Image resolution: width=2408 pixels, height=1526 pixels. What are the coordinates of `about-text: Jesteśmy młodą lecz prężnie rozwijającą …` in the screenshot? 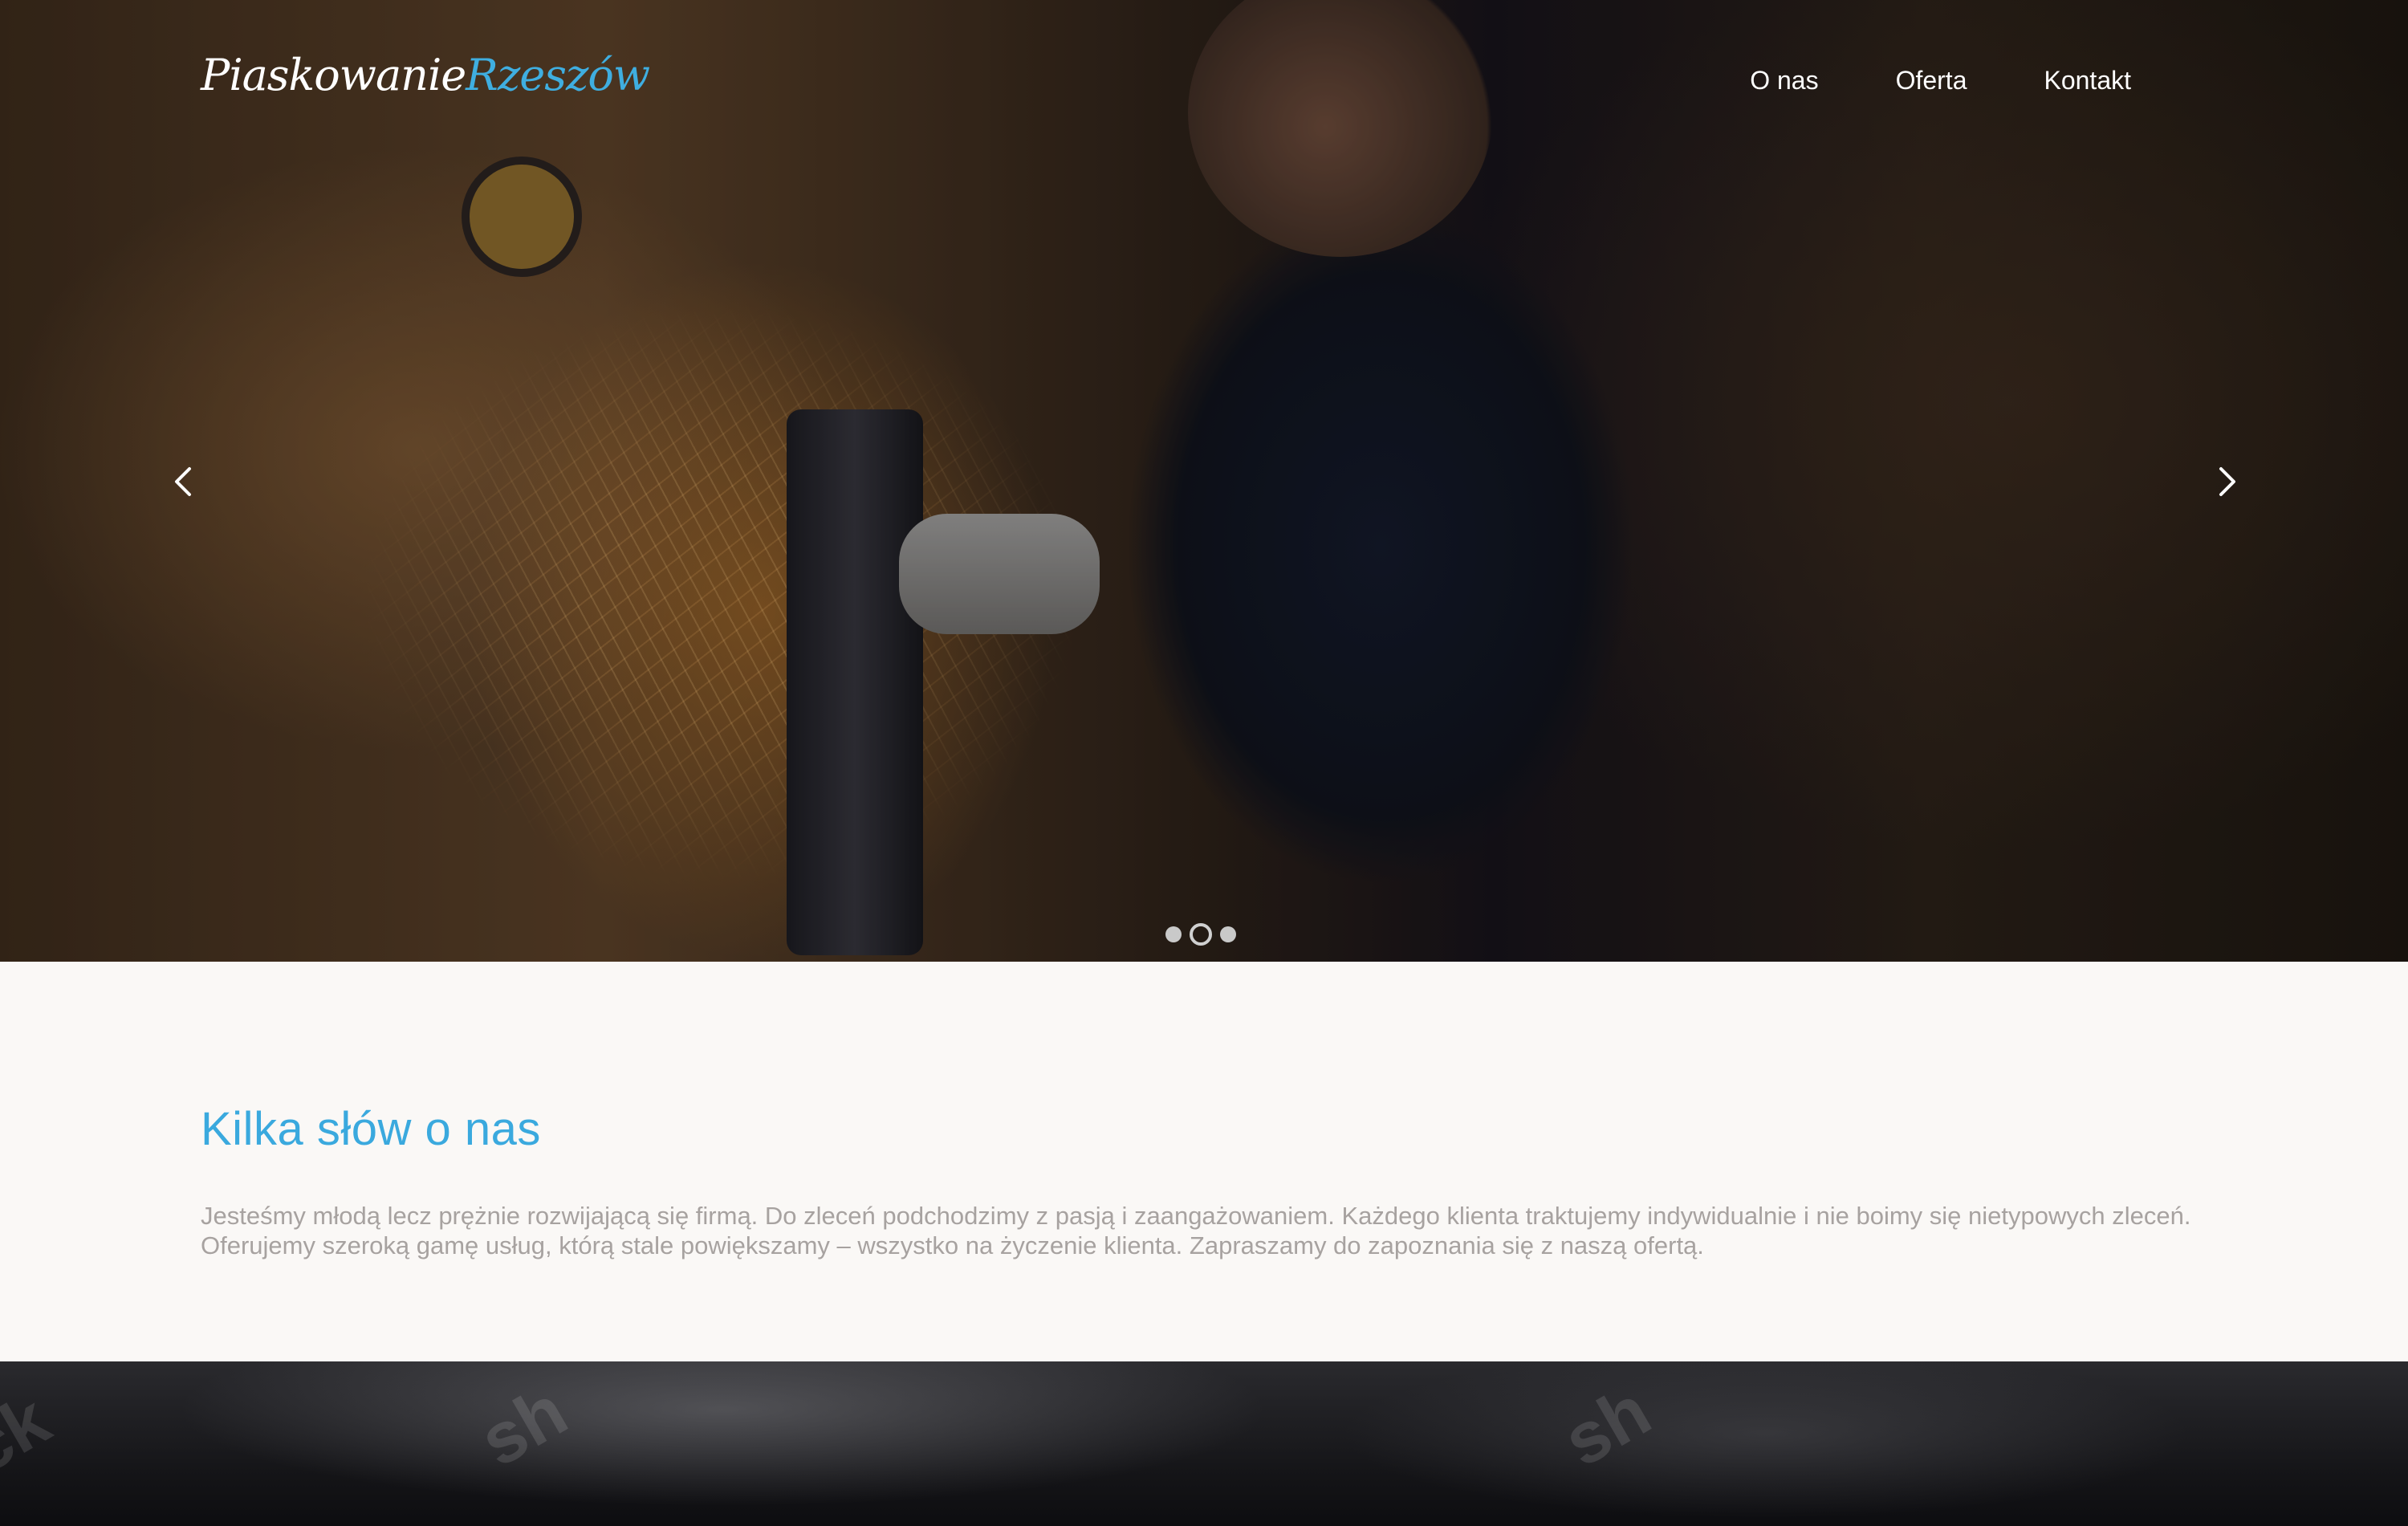 It's located at (1196, 1230).